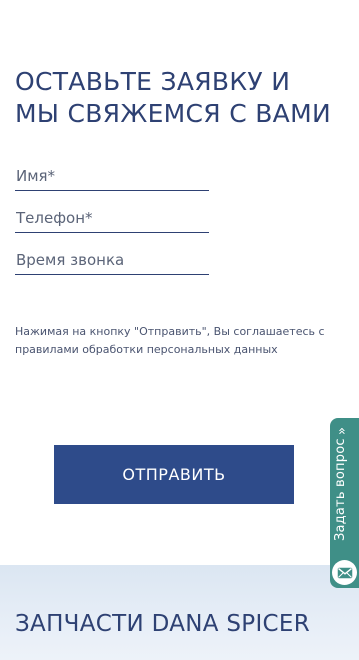  I want to click on chevron-double-icon: «, so click(341, 431).